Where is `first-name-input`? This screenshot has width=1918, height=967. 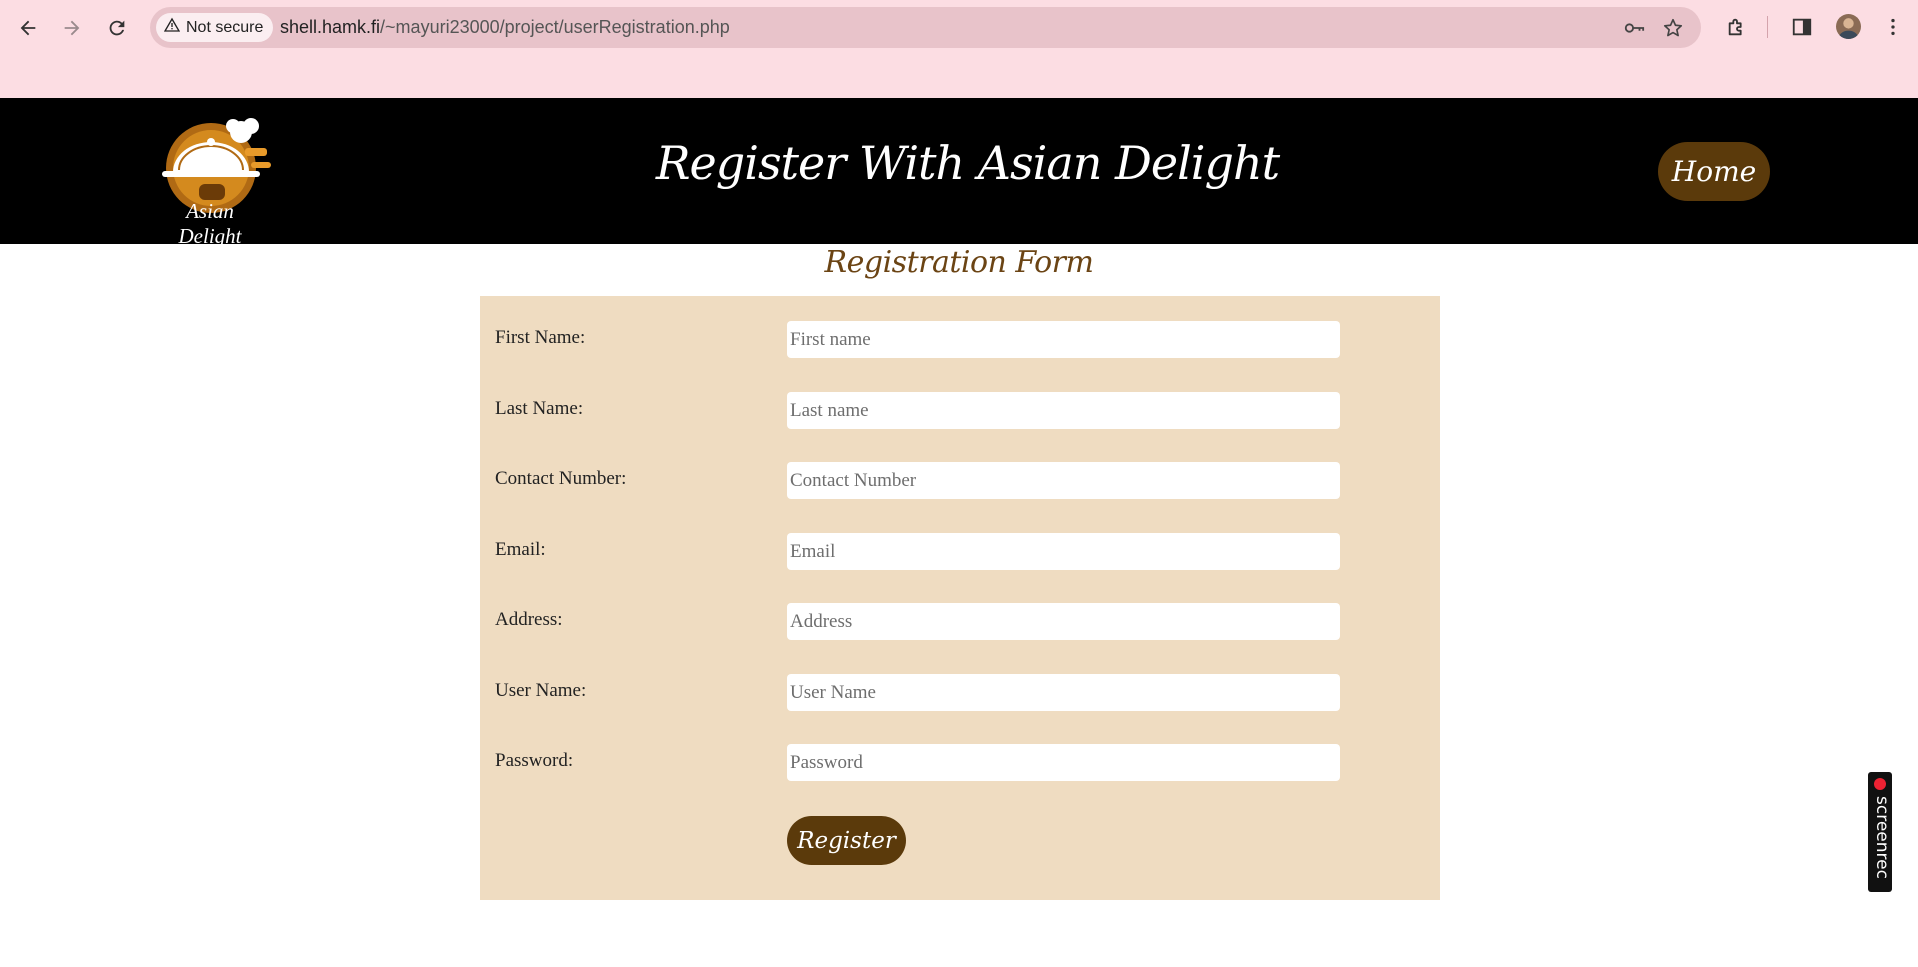
first-name-input is located at coordinates (1063, 339).